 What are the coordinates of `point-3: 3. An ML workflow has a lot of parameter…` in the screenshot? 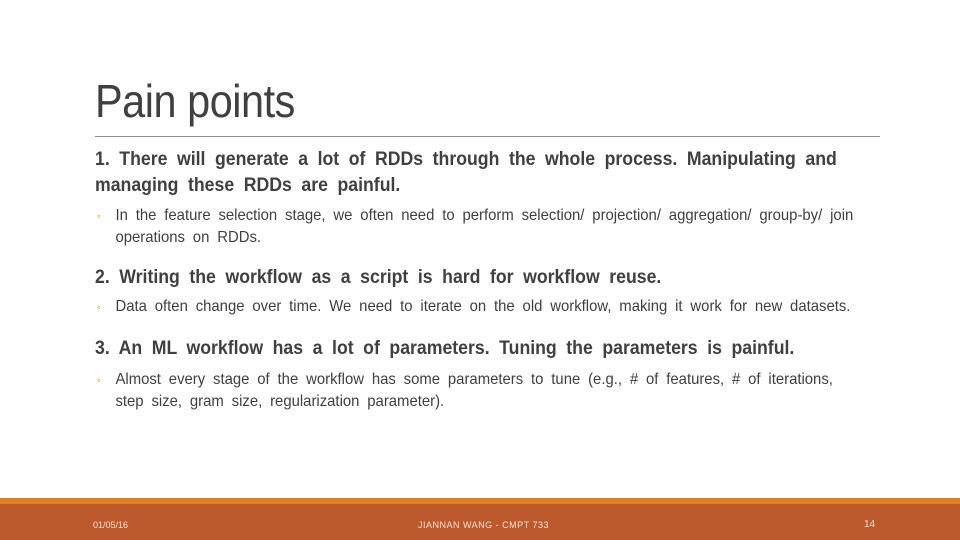 It's located at (445, 348).